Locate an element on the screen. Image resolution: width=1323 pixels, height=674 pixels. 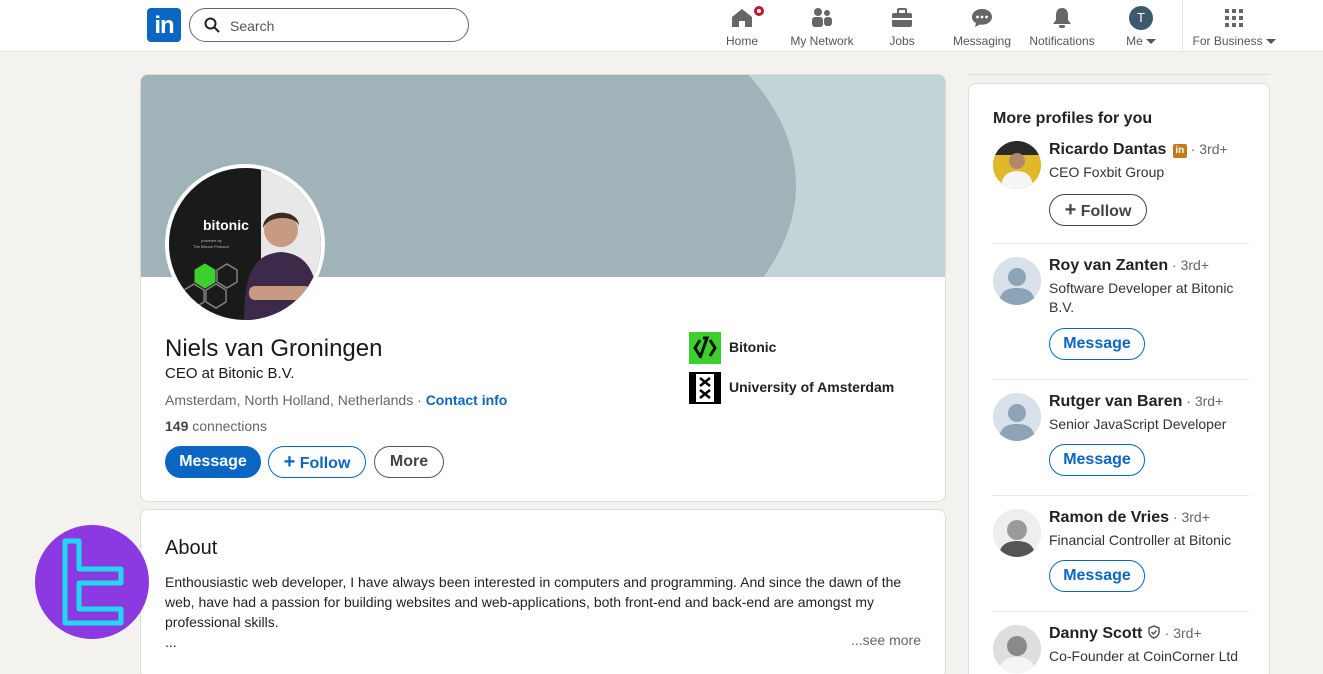
grid-icon is located at coordinates (1234, 18).